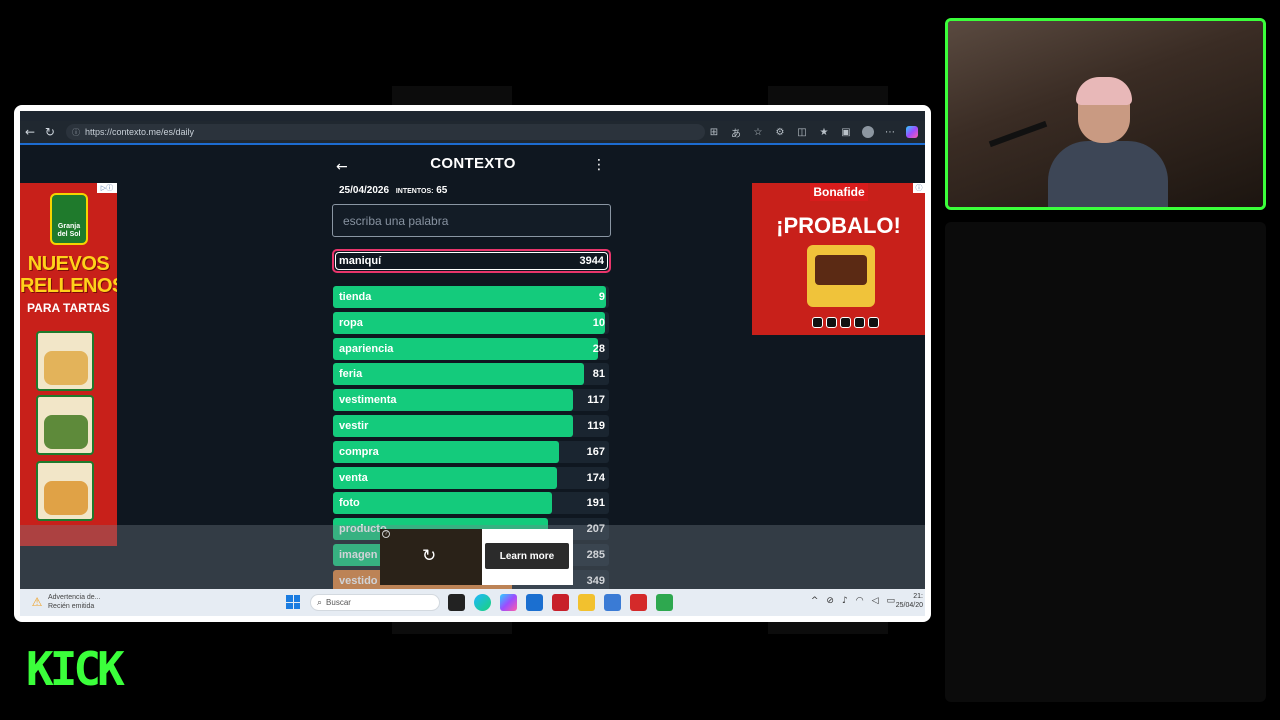 This screenshot has width=1280, height=720. Describe the element at coordinates (909, 605) in the screenshot. I see `clock-date: 25/04/20` at that location.